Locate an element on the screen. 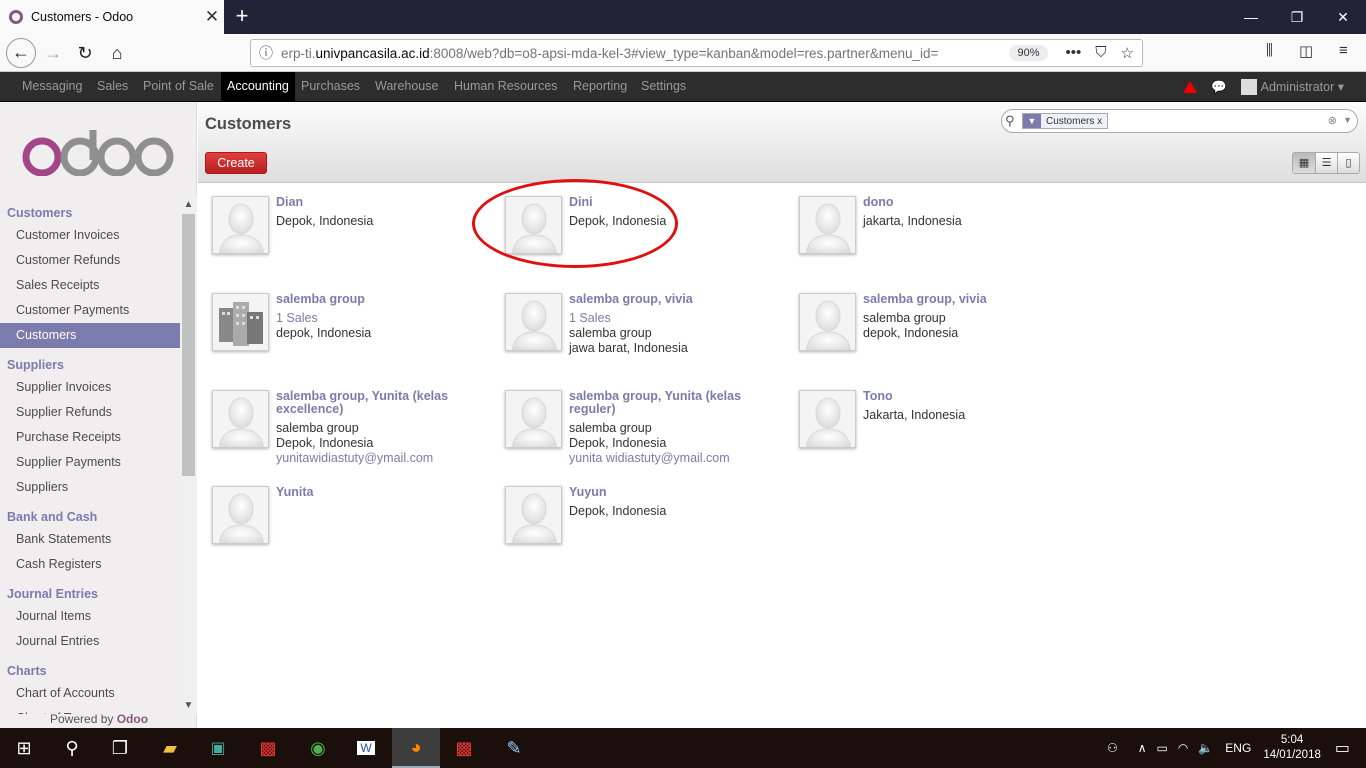 This screenshot has width=1366, height=768. reload-button: ↻ is located at coordinates (85, 53).